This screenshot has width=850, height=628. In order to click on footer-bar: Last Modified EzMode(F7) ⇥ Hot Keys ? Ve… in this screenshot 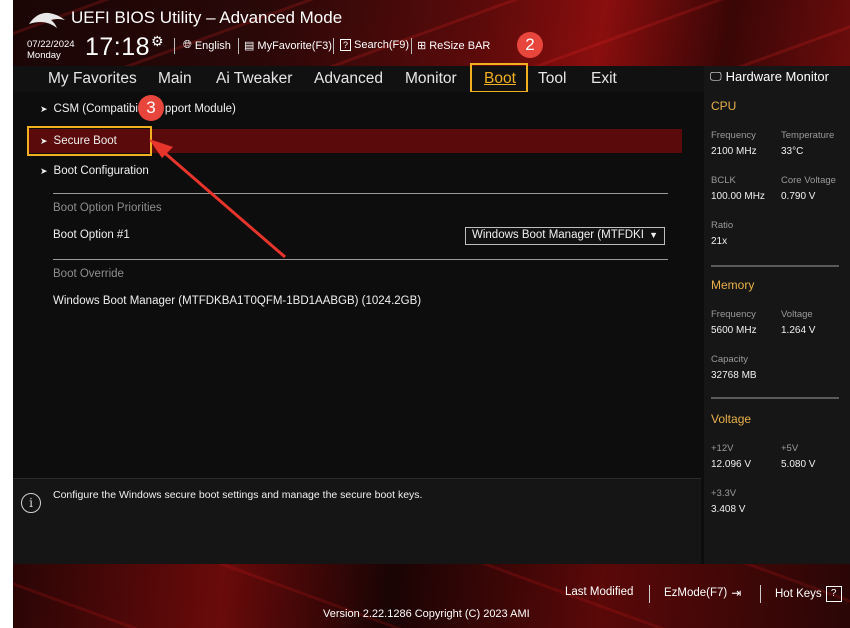, I will do `click(431, 596)`.